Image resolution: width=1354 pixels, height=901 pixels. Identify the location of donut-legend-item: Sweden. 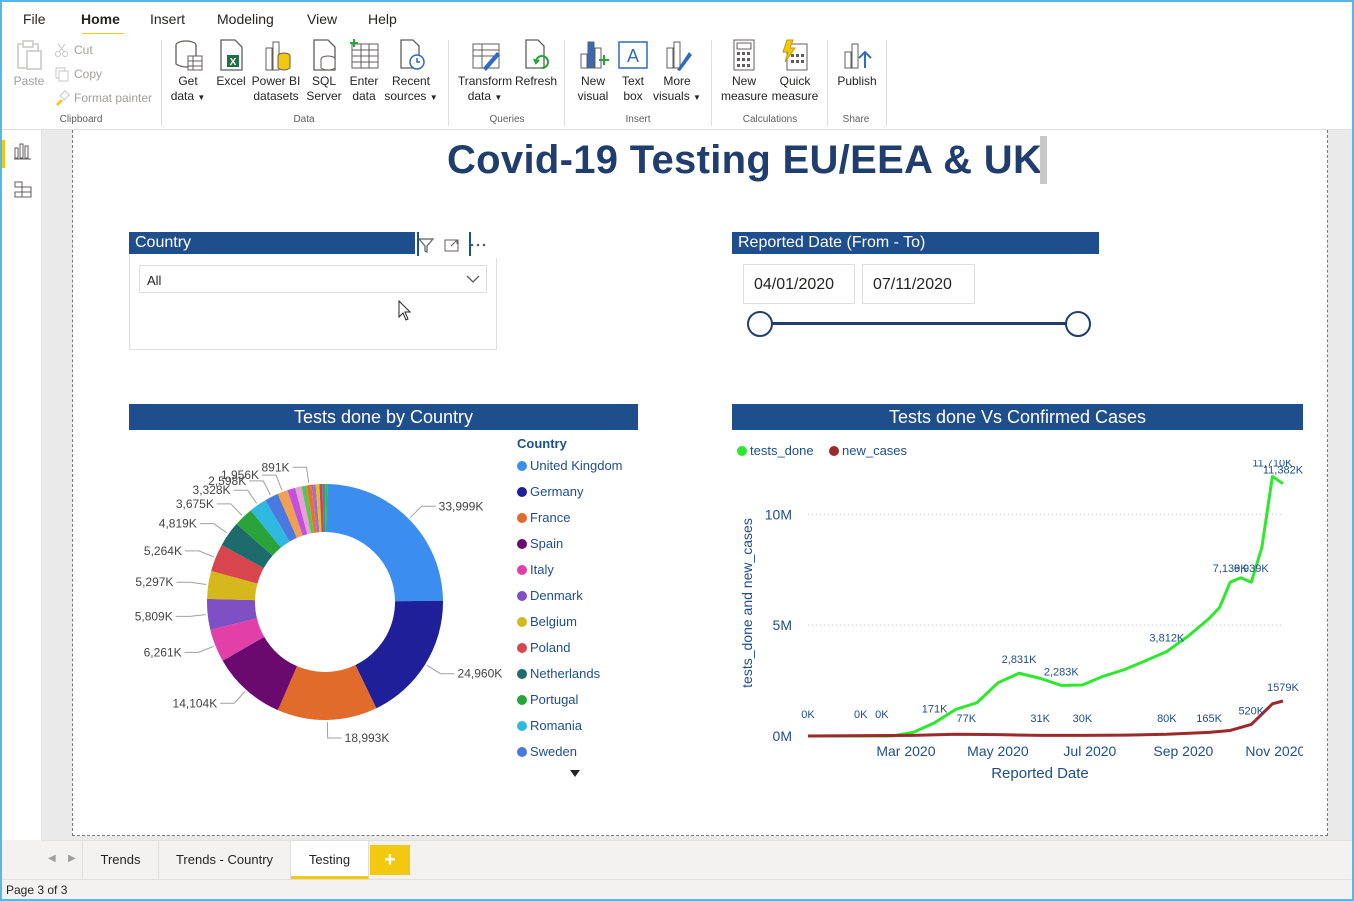
(547, 751).